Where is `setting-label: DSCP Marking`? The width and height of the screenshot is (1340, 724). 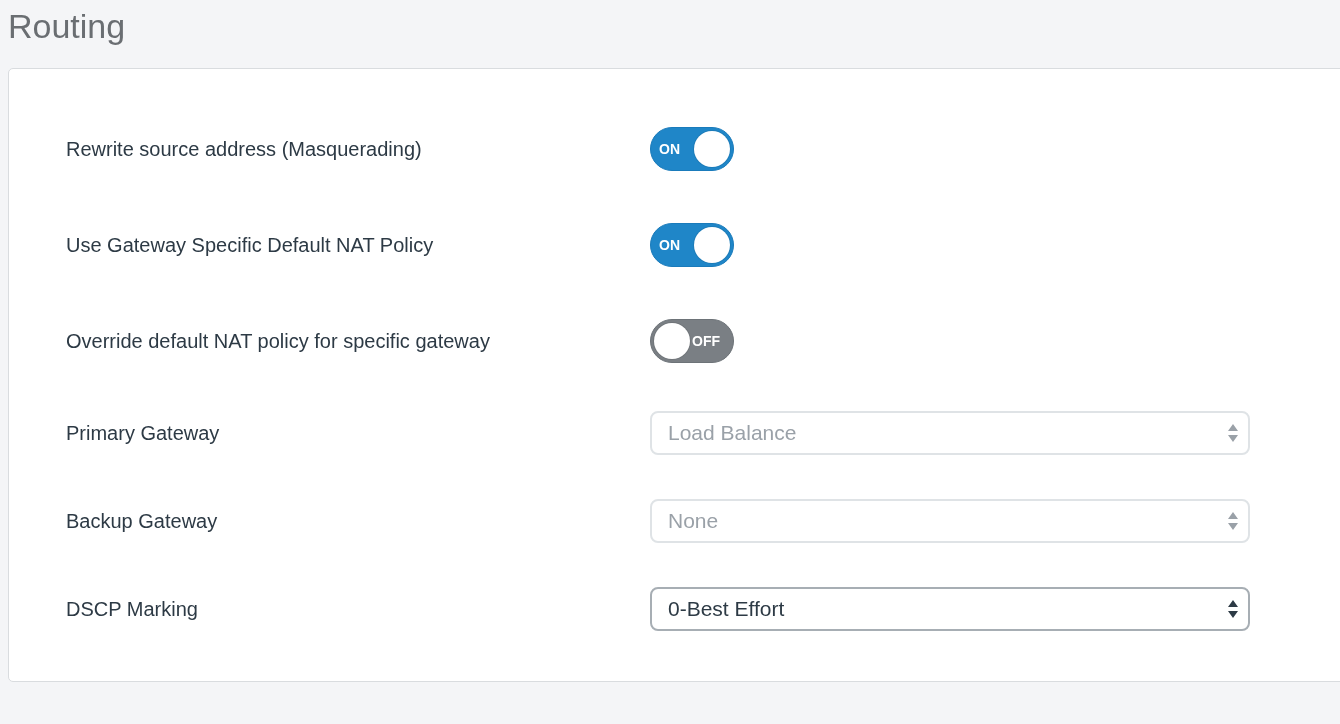 setting-label: DSCP Marking is located at coordinates (132, 609).